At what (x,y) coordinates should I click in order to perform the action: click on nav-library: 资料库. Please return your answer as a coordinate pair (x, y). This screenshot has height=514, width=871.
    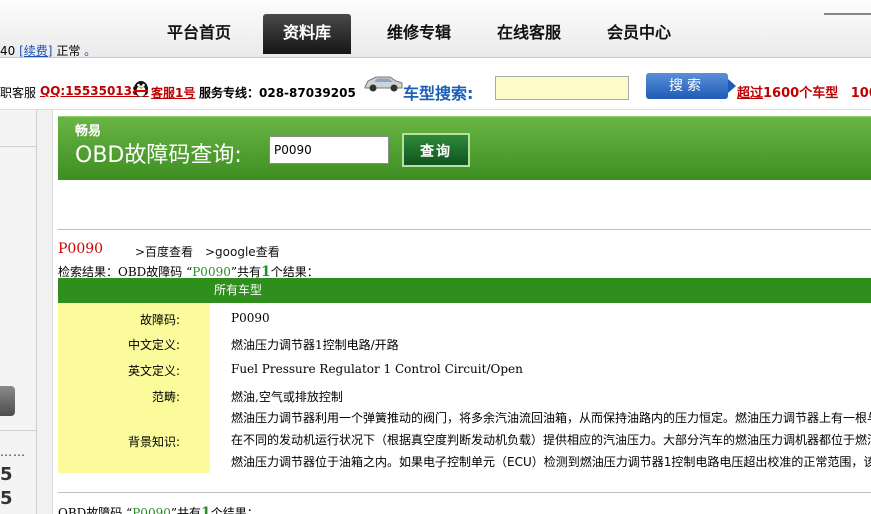
    Looking at the image, I should click on (307, 34).